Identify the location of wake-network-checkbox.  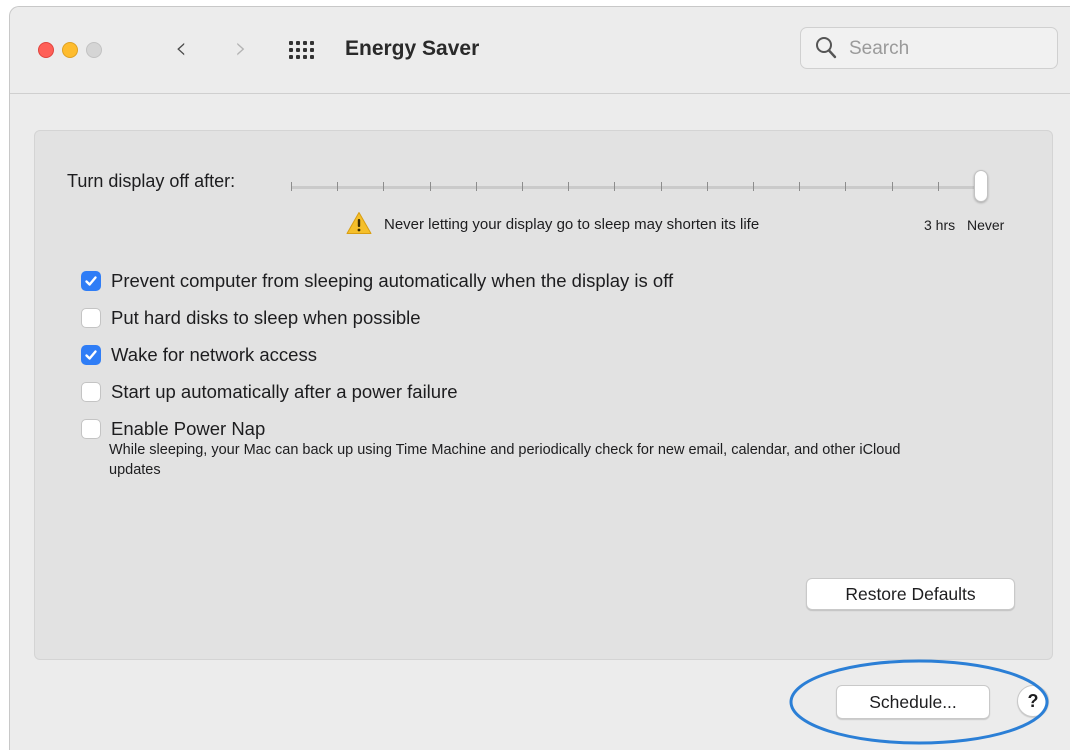
(91, 355).